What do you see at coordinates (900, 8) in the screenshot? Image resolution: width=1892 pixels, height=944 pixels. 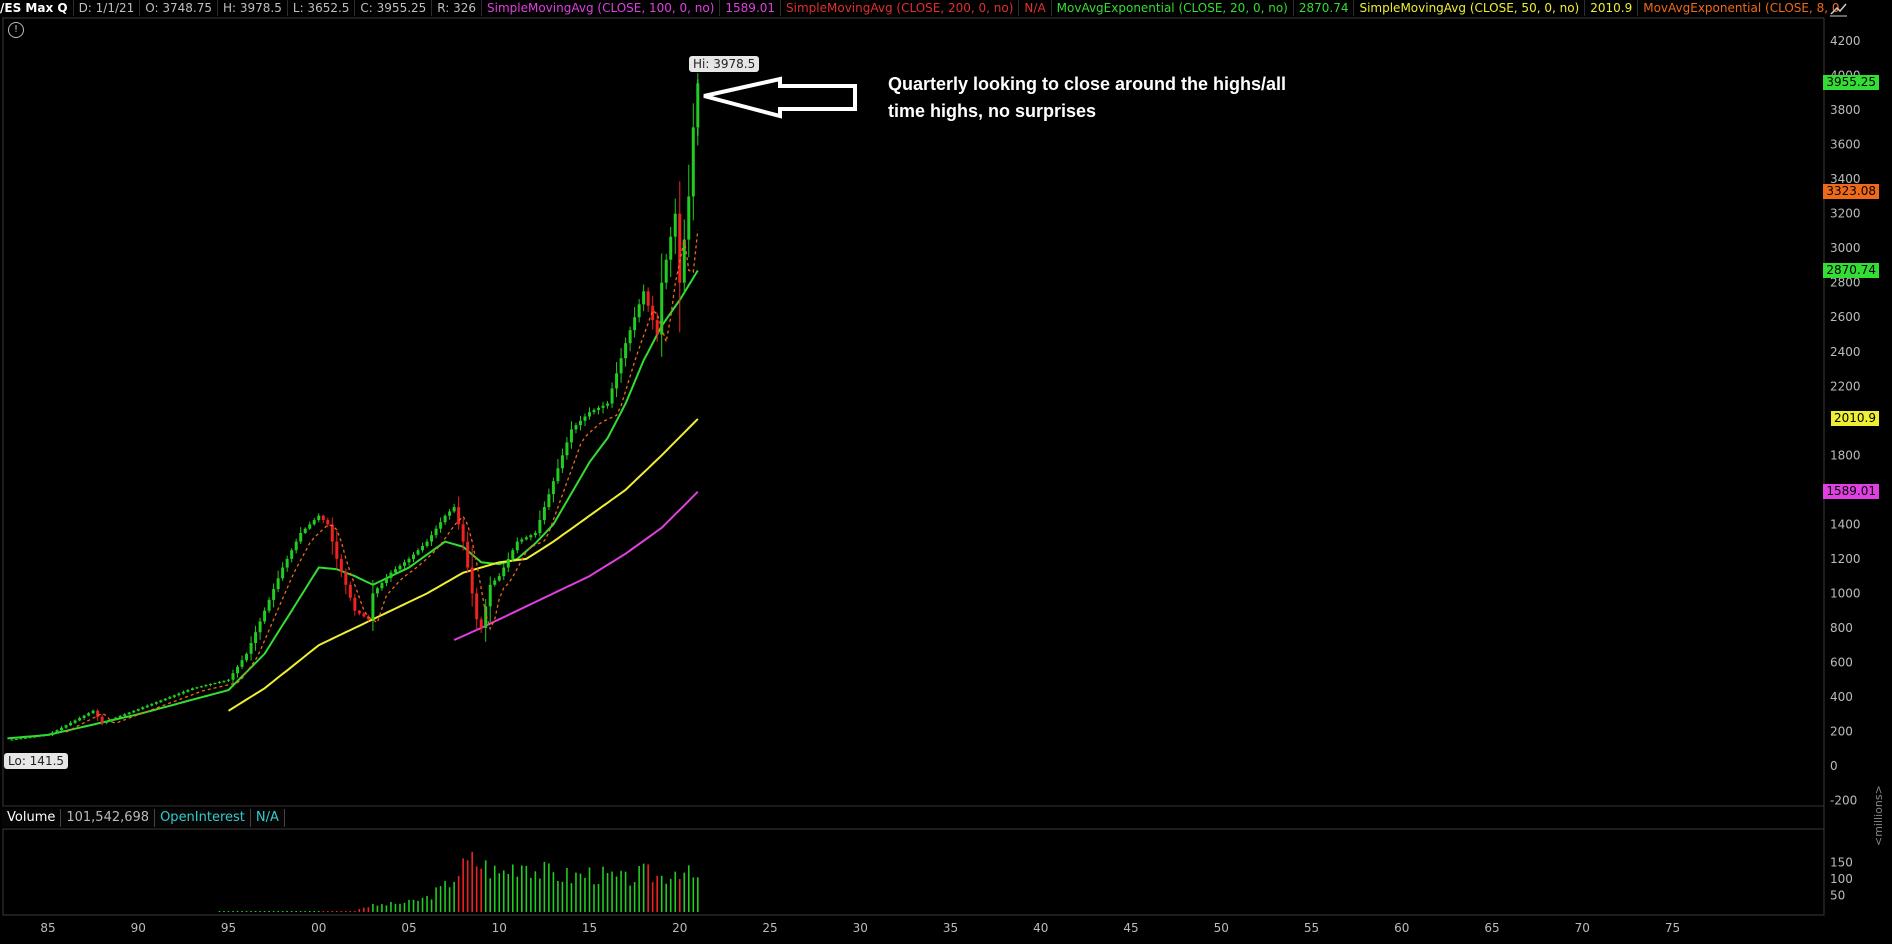 I see `study-sma200-label: SimpleMovingAvg (CLOSE, 200, 0, no)` at bounding box center [900, 8].